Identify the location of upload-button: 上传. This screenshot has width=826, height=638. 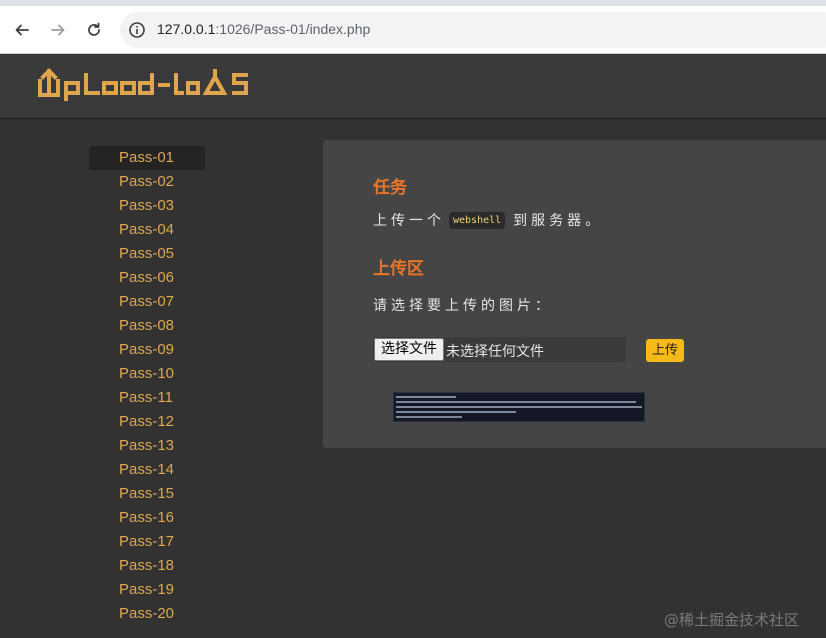
(665, 350).